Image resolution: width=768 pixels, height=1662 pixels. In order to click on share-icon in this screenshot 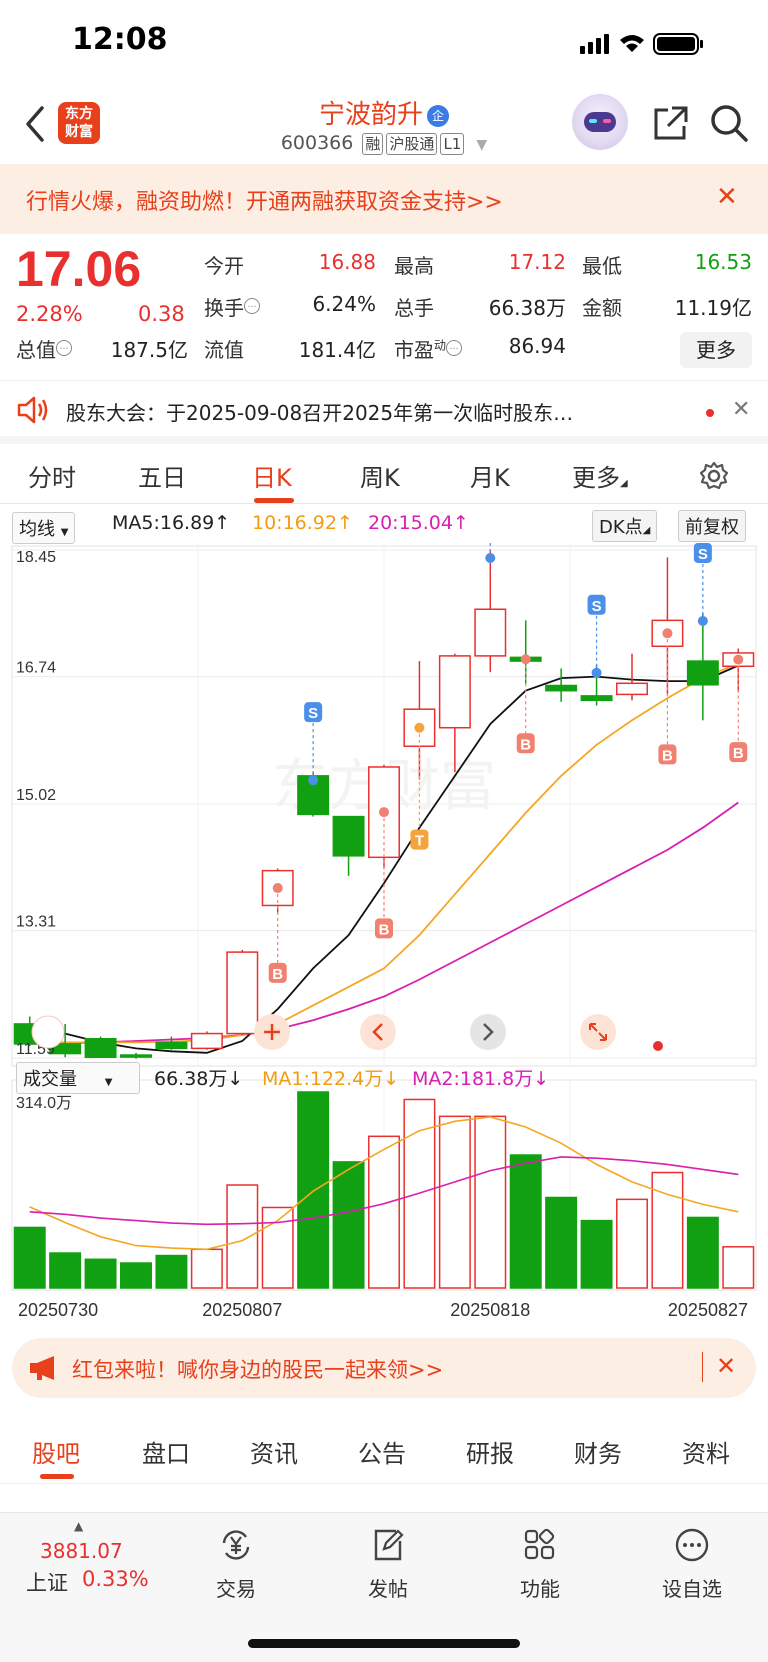, I will do `click(670, 124)`.